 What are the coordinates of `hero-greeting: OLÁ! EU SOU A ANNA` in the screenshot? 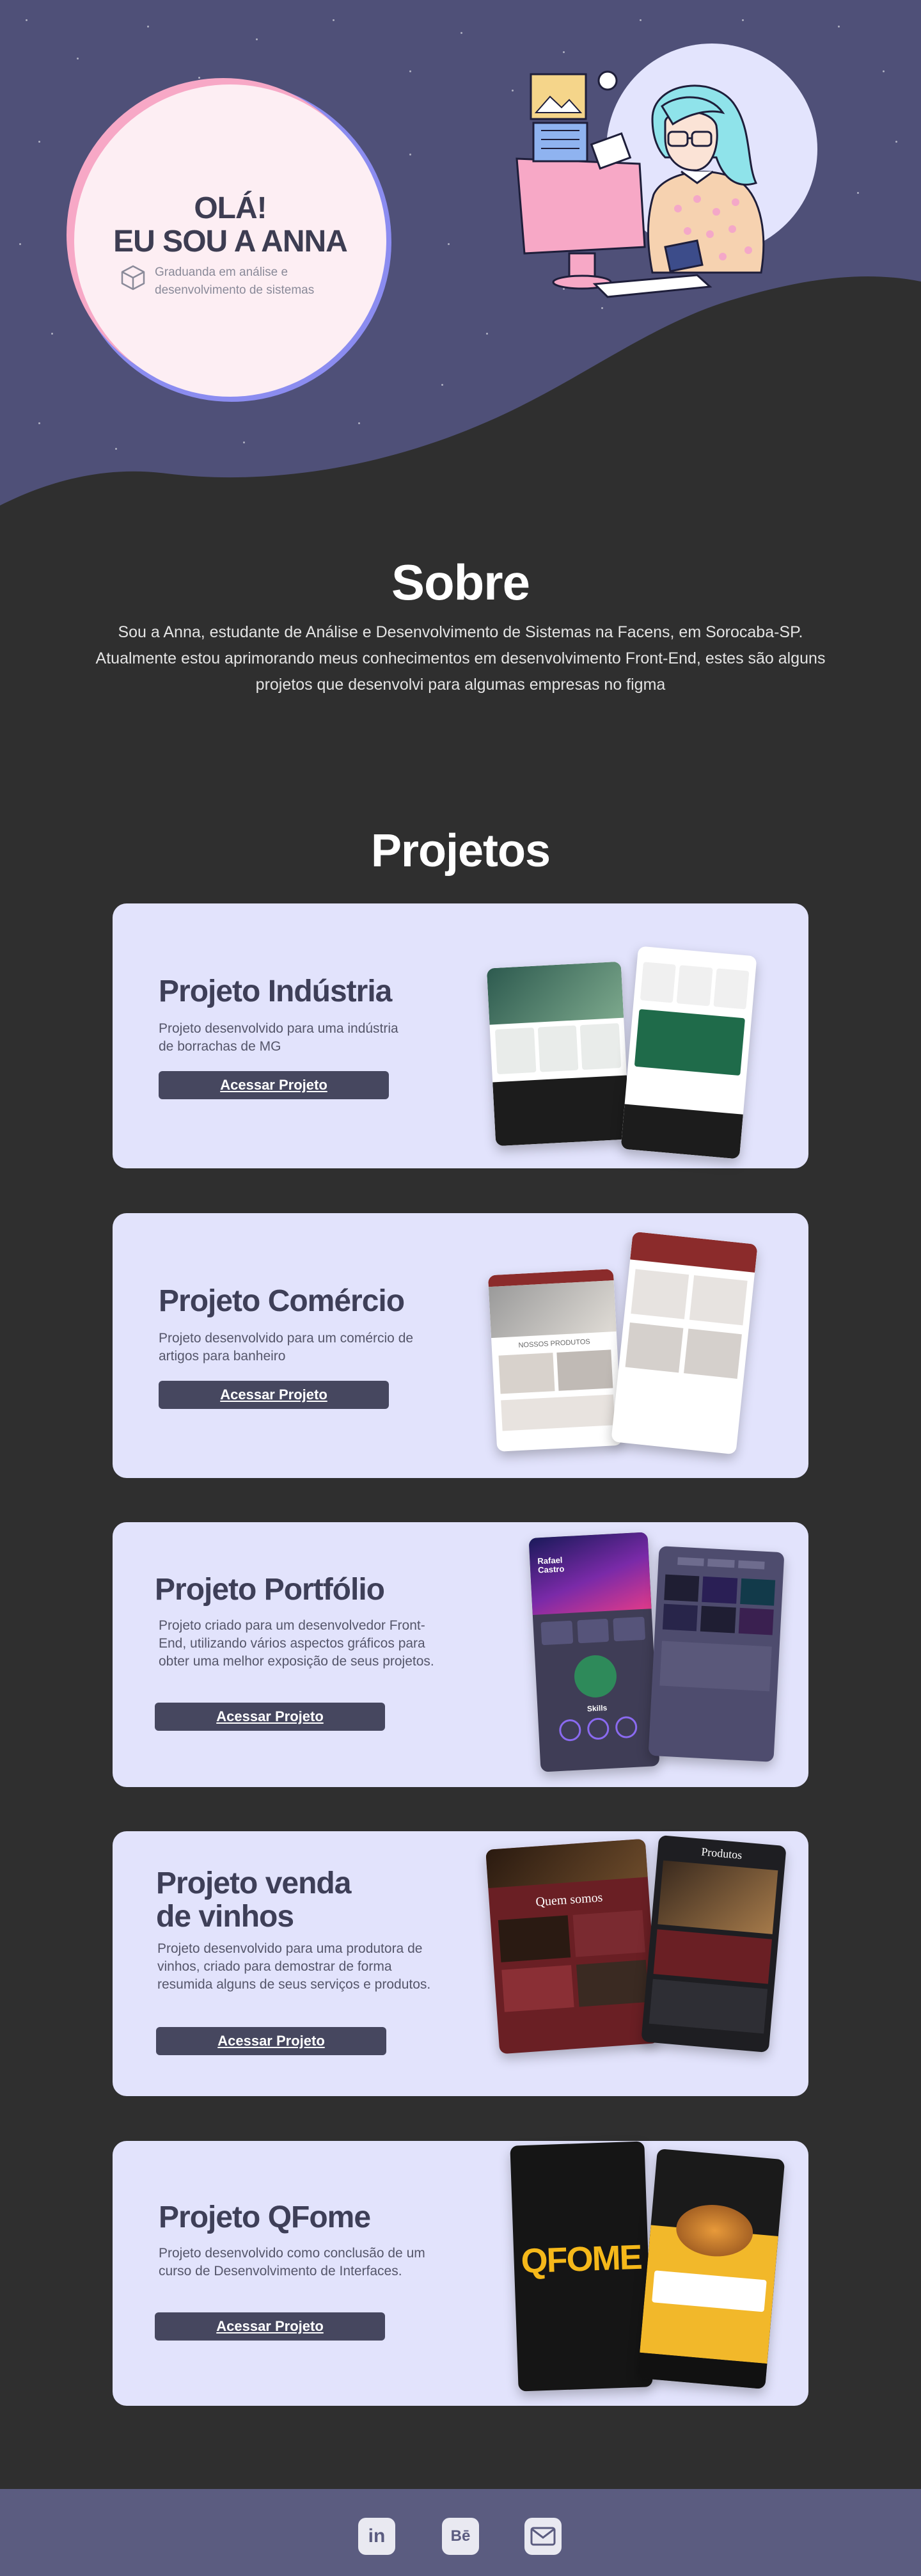 It's located at (230, 225).